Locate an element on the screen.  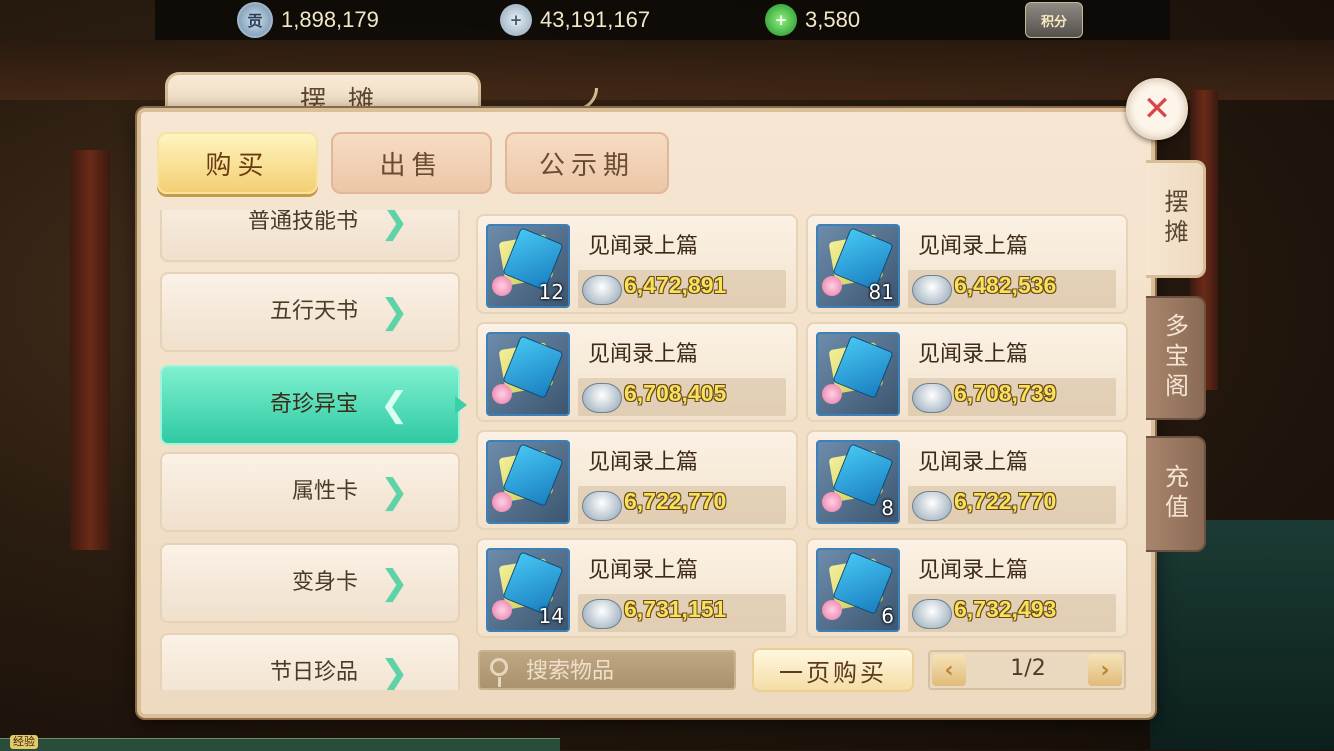
next-page-button: › is located at coordinates (1105, 670).